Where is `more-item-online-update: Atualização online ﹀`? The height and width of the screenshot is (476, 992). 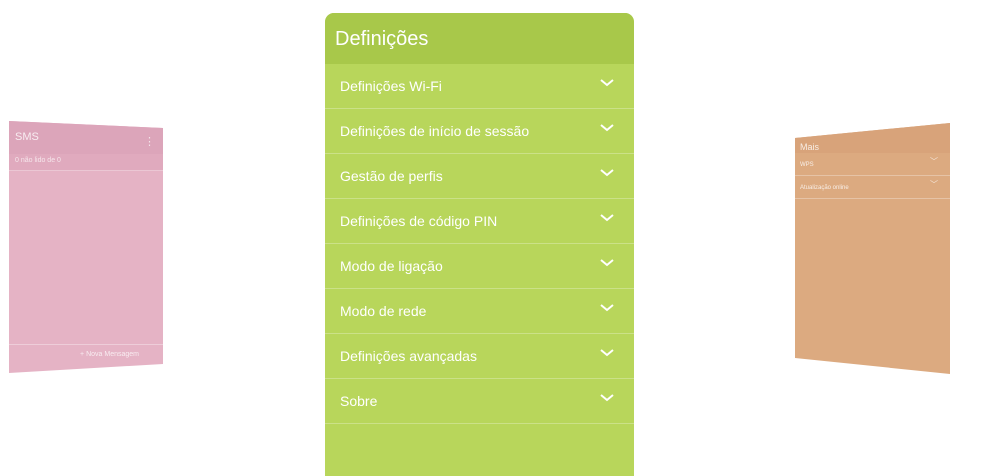
more-item-online-update: Atualização online ﹀ is located at coordinates (872, 187).